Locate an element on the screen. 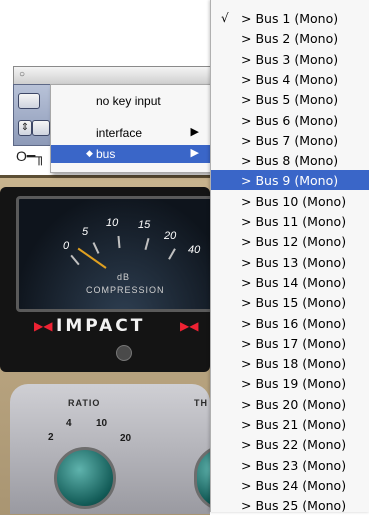 The height and width of the screenshot is (515, 369). bus-menu-item-label: > Bus 22 (Mono) is located at coordinates (294, 445).